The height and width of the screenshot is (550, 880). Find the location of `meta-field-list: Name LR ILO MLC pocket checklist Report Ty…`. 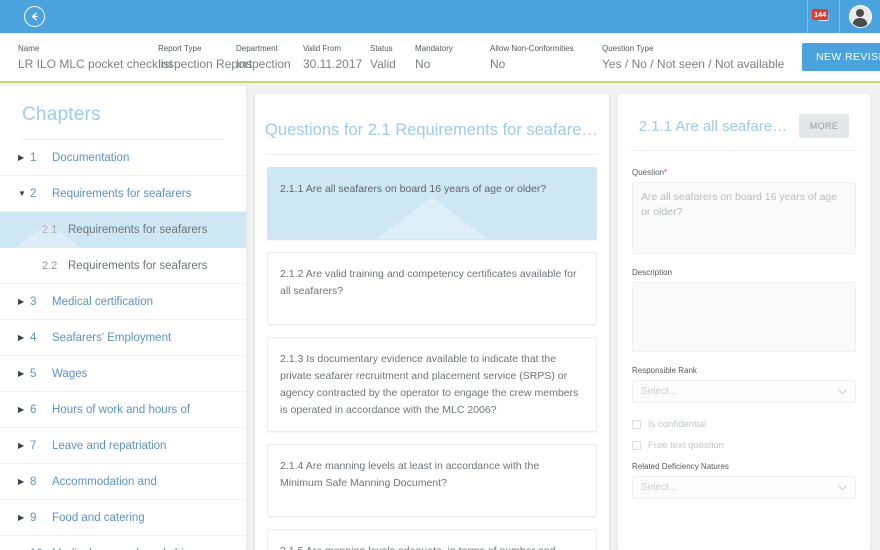

meta-field-list: Name LR ILO MLC pocket checklist Report Ty… is located at coordinates (401, 57).